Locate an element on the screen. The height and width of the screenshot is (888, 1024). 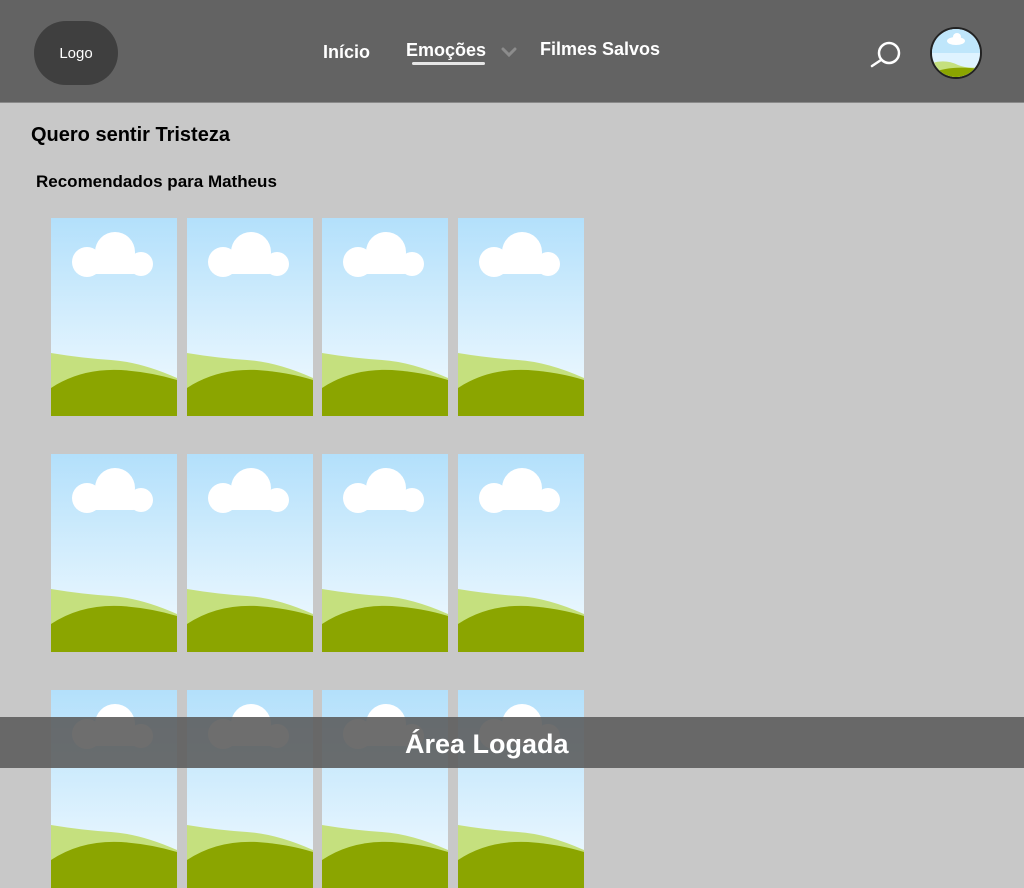
footer-label: Área Logada is located at coordinates (487, 744).